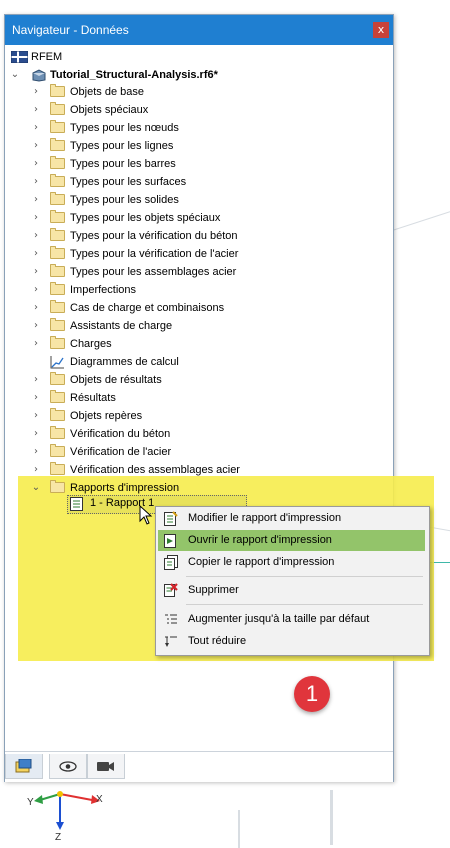  Describe the element at coordinates (194, 434) in the screenshot. I see `tree-item: › Vérification du béton` at that location.